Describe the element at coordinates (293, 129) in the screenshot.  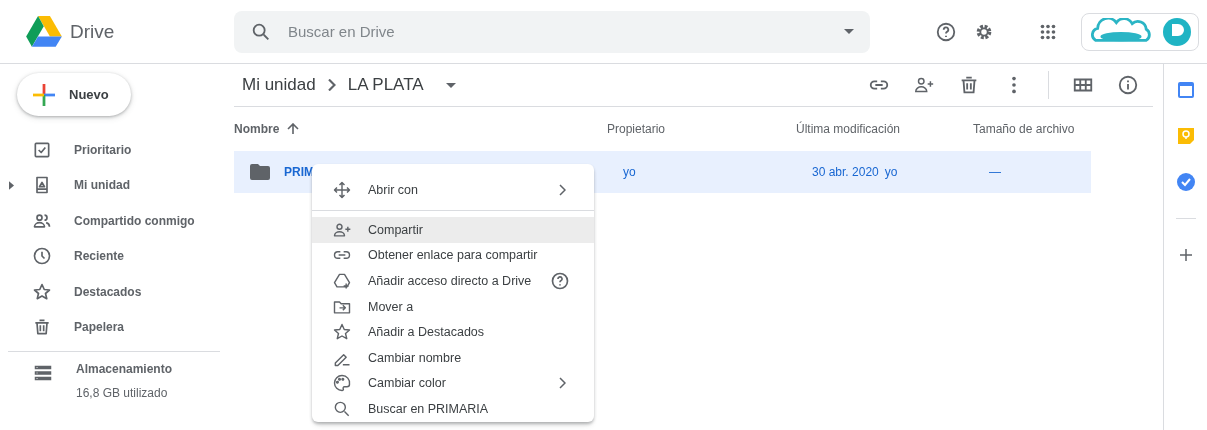
I see `sort-arrow-up-icon` at that location.